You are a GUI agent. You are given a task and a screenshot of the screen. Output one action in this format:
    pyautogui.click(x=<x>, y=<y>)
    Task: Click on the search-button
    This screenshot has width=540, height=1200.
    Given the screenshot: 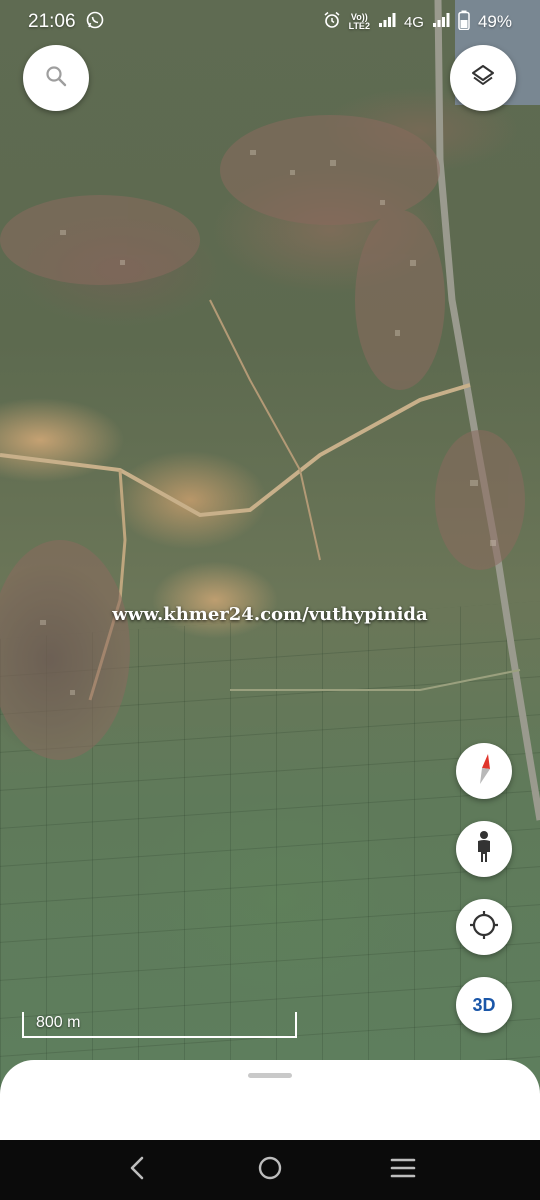 What is the action you would take?
    pyautogui.click(x=56, y=78)
    